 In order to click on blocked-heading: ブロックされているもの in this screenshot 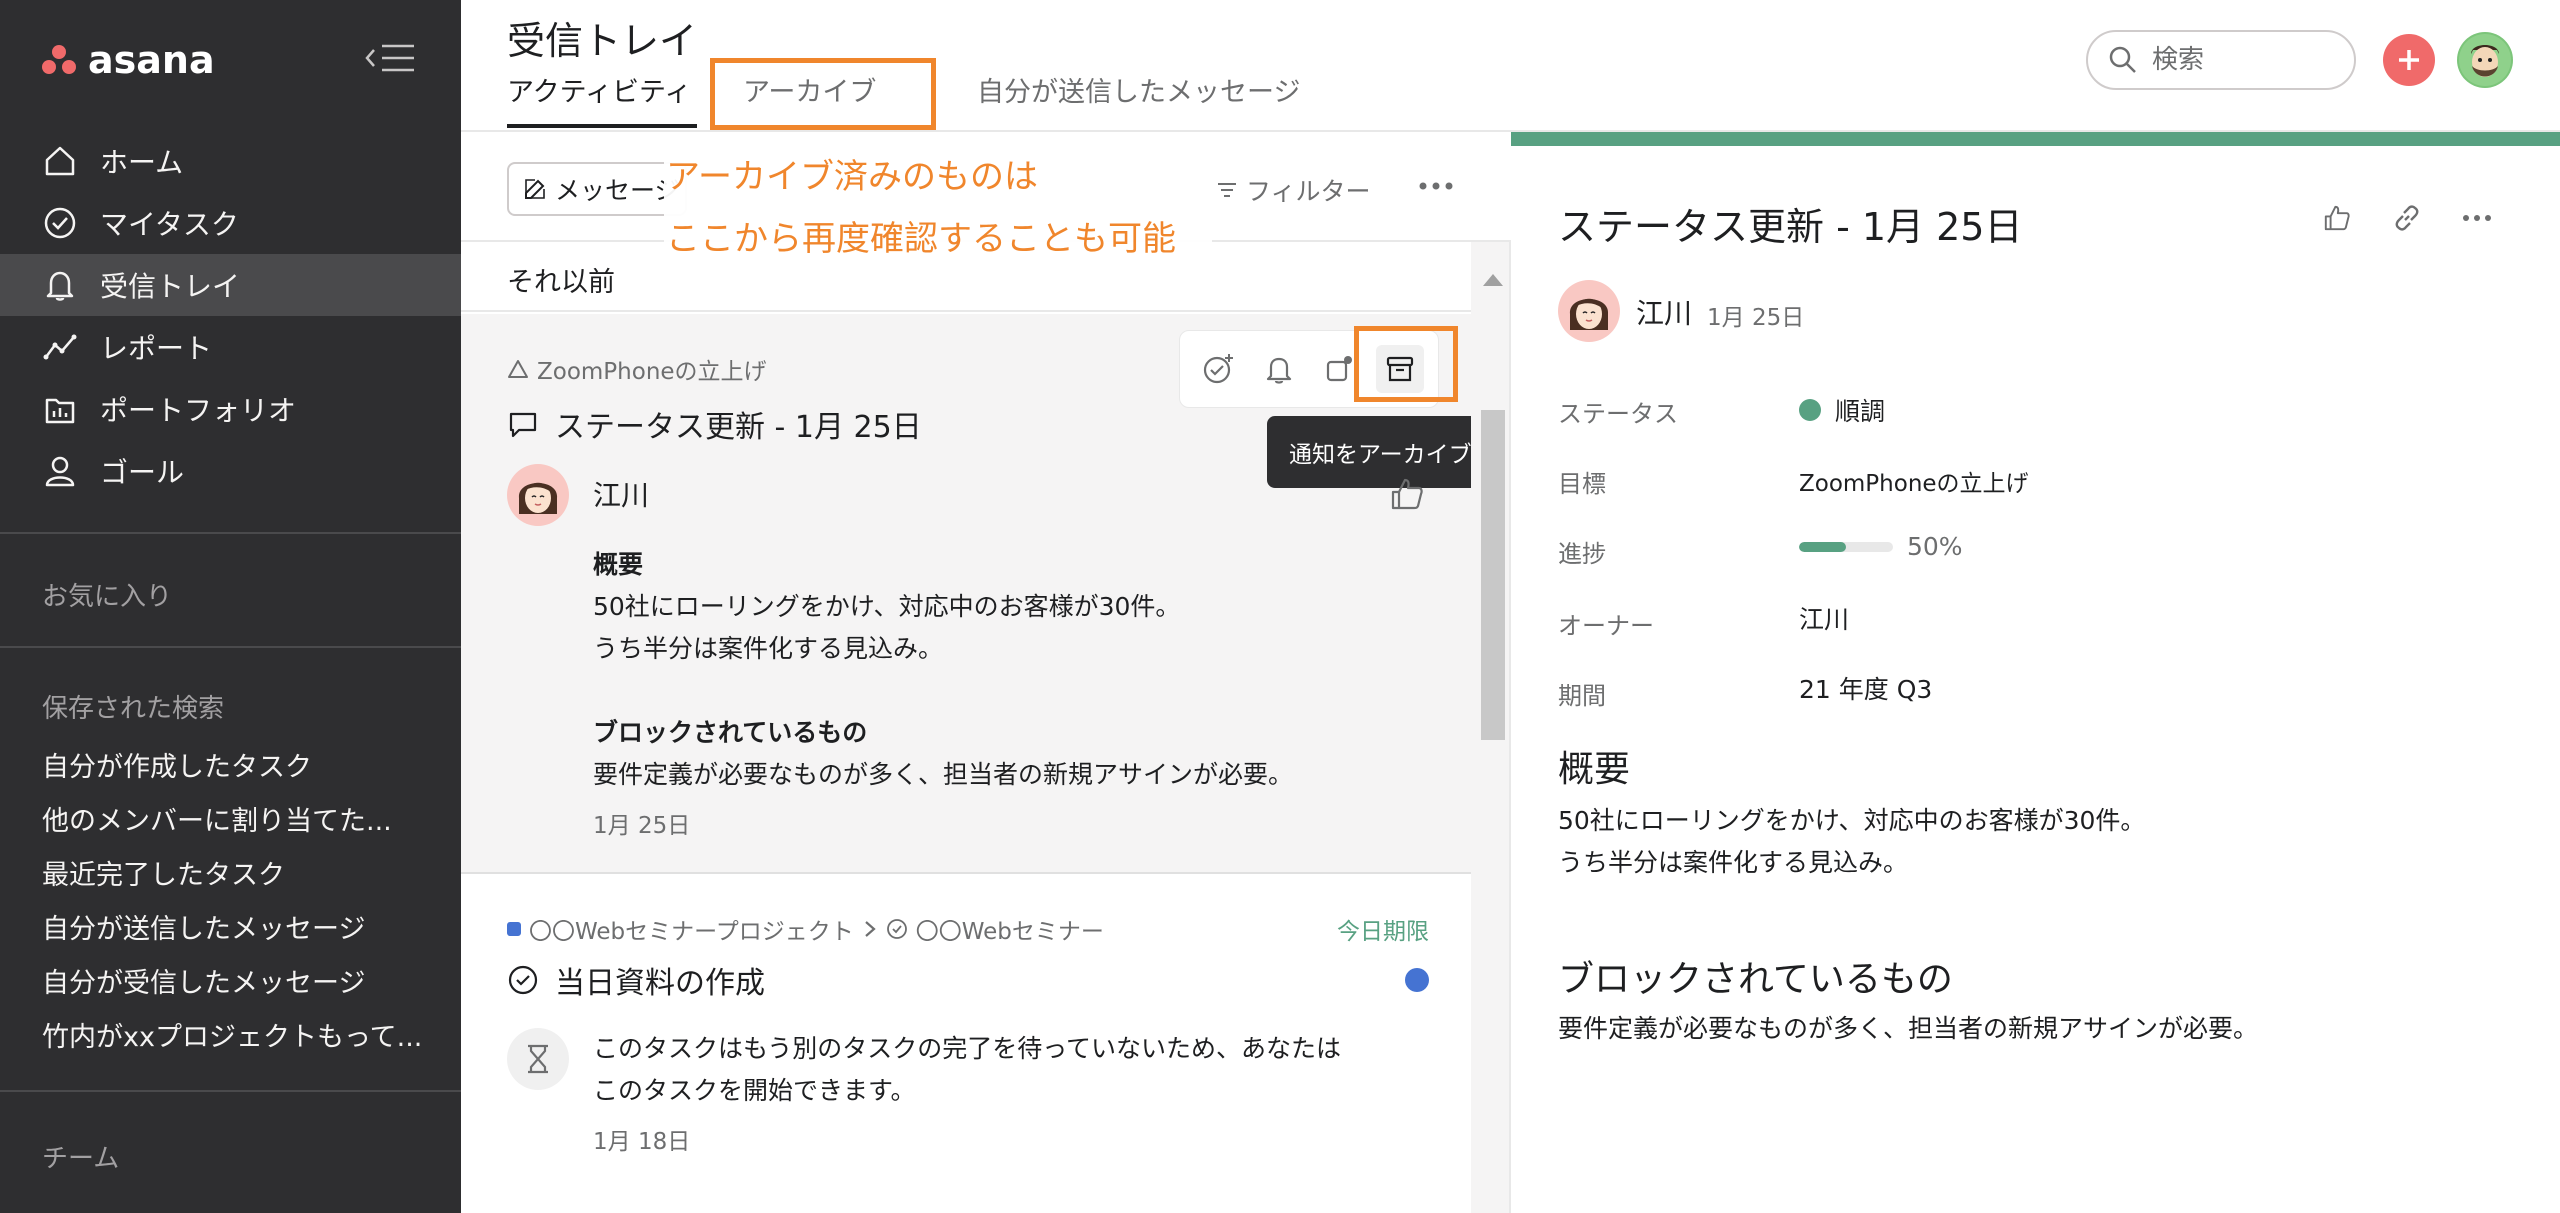, I will do `click(1755, 979)`.